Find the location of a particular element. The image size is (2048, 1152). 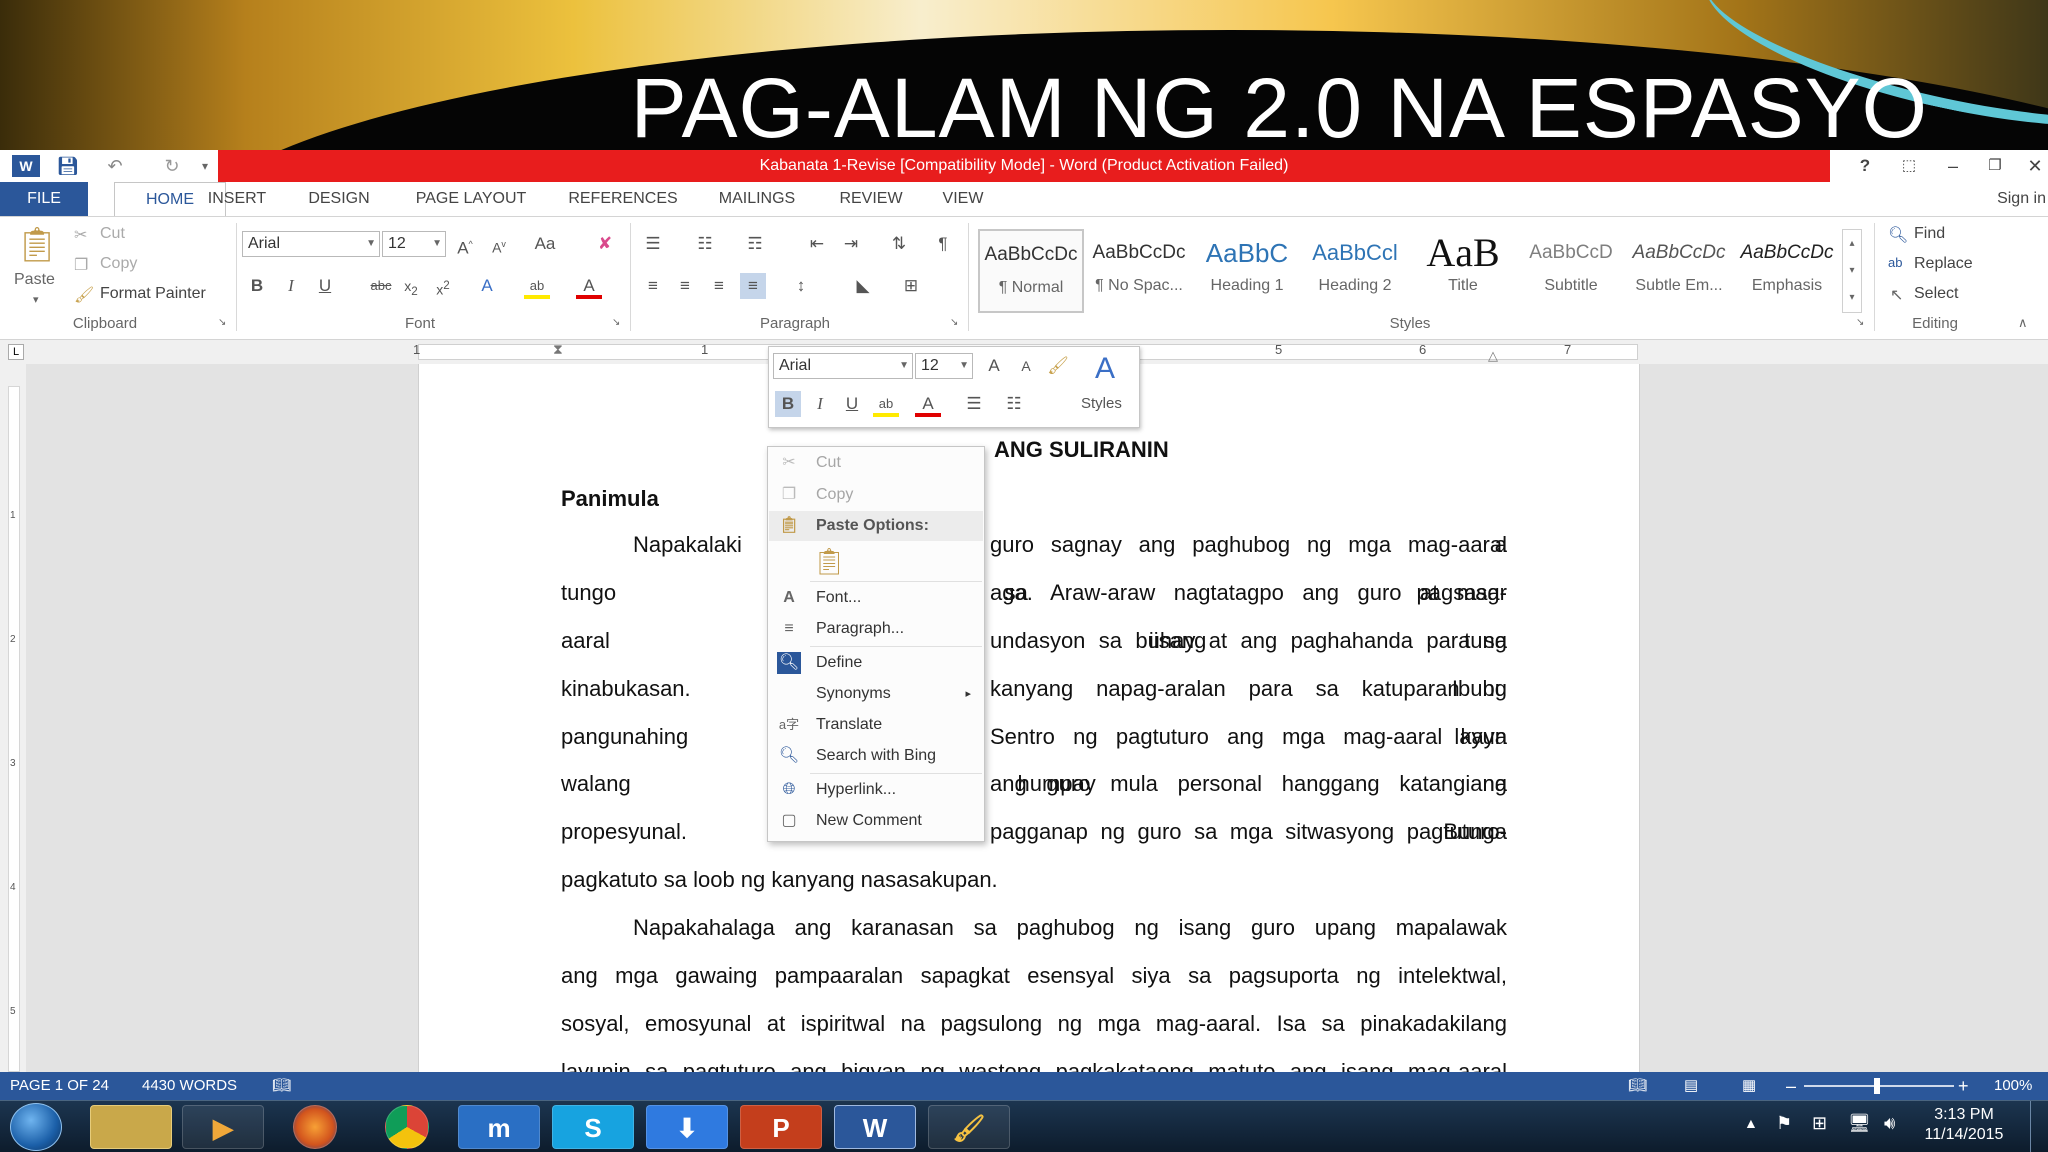

italic-button: I is located at coordinates (291, 286).